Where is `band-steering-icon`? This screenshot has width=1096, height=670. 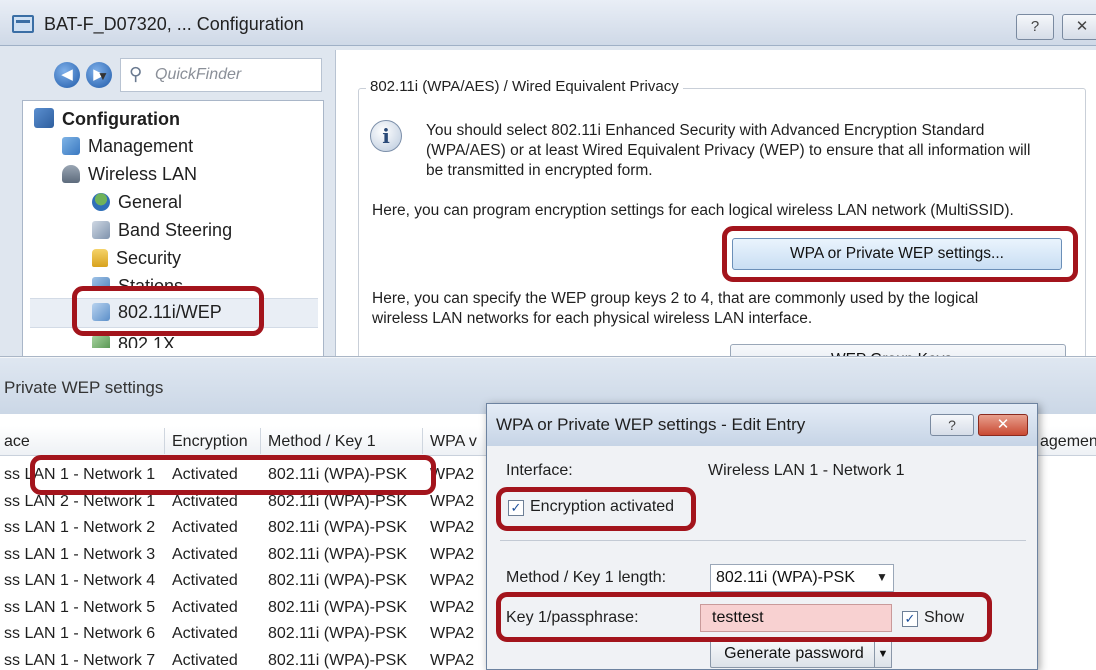
band-steering-icon is located at coordinates (101, 230).